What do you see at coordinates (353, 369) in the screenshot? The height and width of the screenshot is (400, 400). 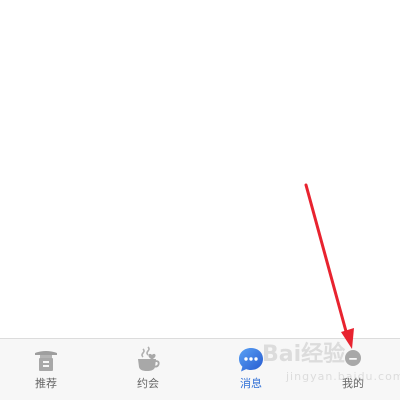 I see `tab-mine: 我的` at bounding box center [353, 369].